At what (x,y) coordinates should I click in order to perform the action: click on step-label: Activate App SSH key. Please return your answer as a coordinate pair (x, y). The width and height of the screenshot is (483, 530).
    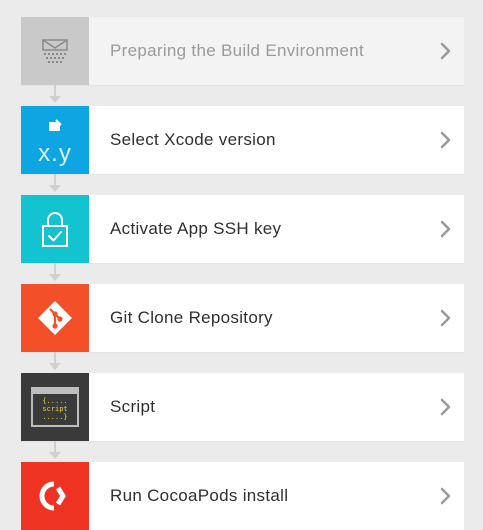
    Looking at the image, I should click on (196, 228).